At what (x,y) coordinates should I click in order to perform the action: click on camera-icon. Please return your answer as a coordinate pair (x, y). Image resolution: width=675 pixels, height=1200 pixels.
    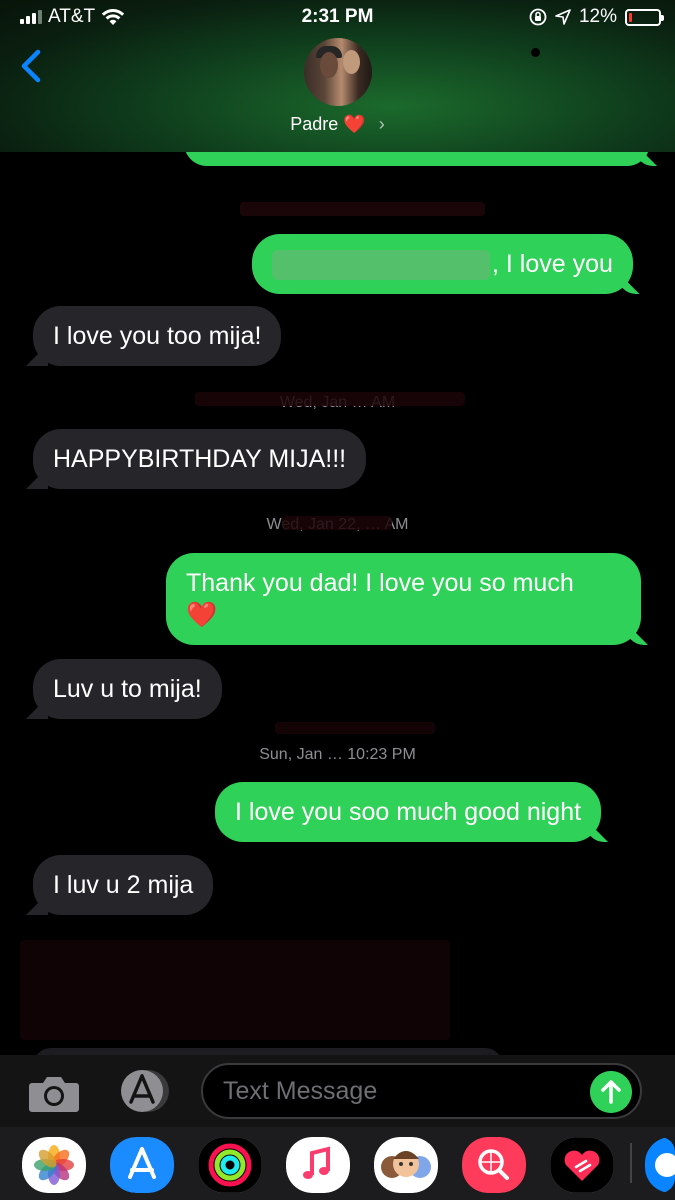
    Looking at the image, I should click on (54, 1093).